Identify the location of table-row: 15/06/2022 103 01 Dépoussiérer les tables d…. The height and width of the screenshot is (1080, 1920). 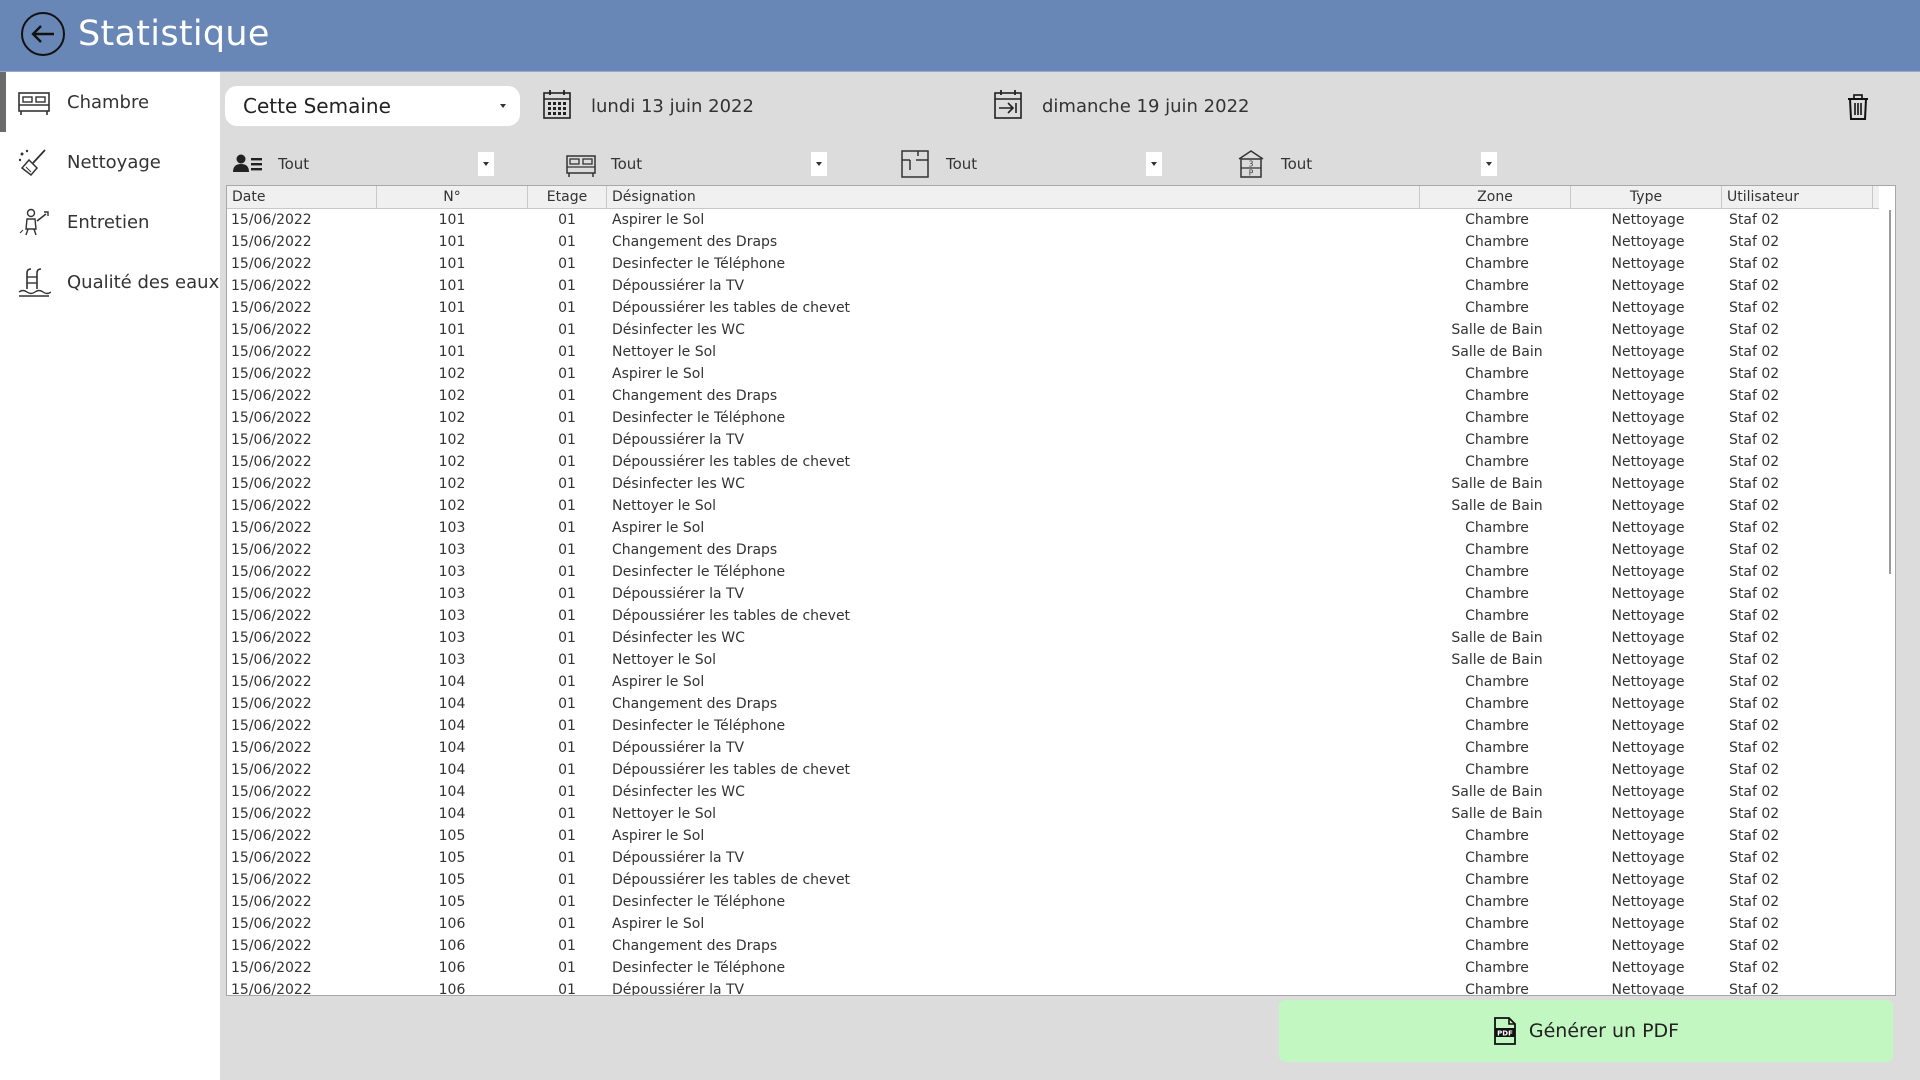
(1053, 616).